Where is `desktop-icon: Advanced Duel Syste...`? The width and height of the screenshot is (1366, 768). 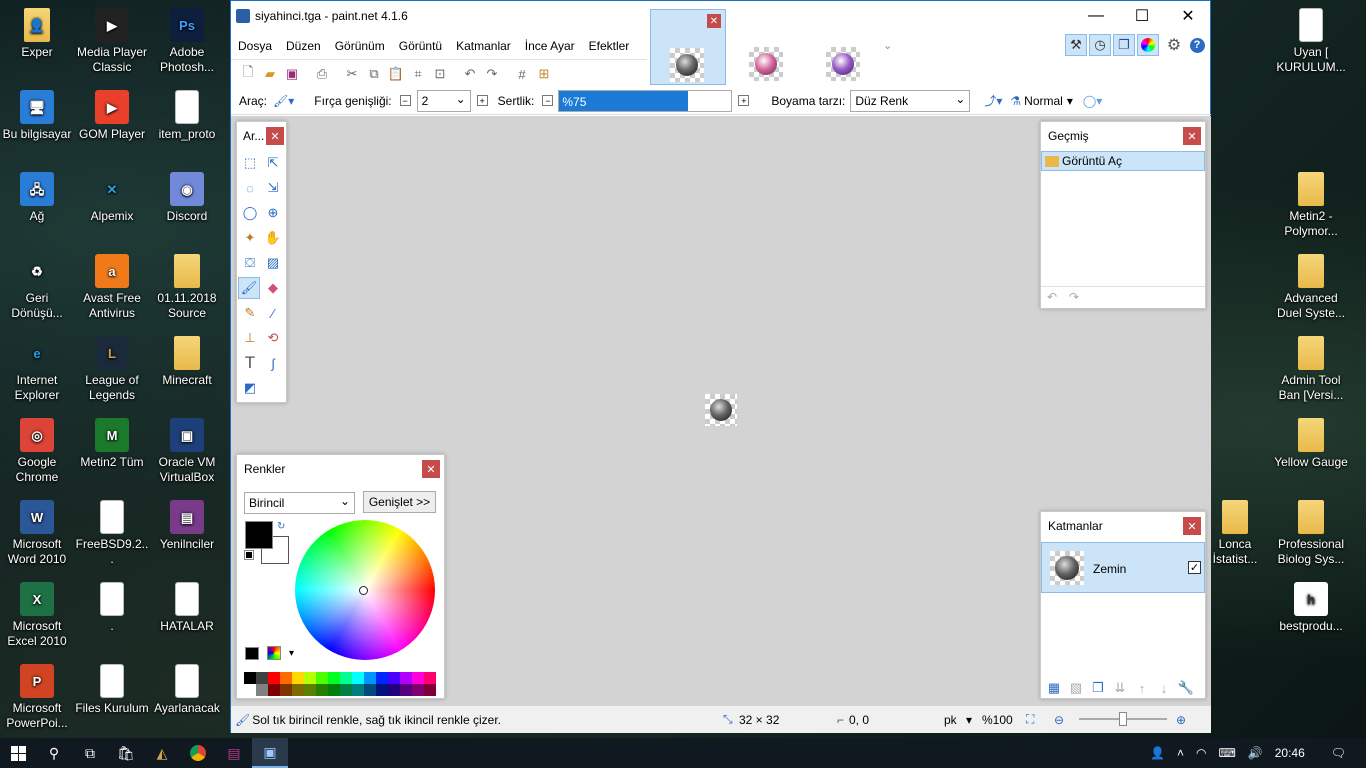
desktop-icon: Advanced Duel Syste... is located at coordinates (1311, 290).